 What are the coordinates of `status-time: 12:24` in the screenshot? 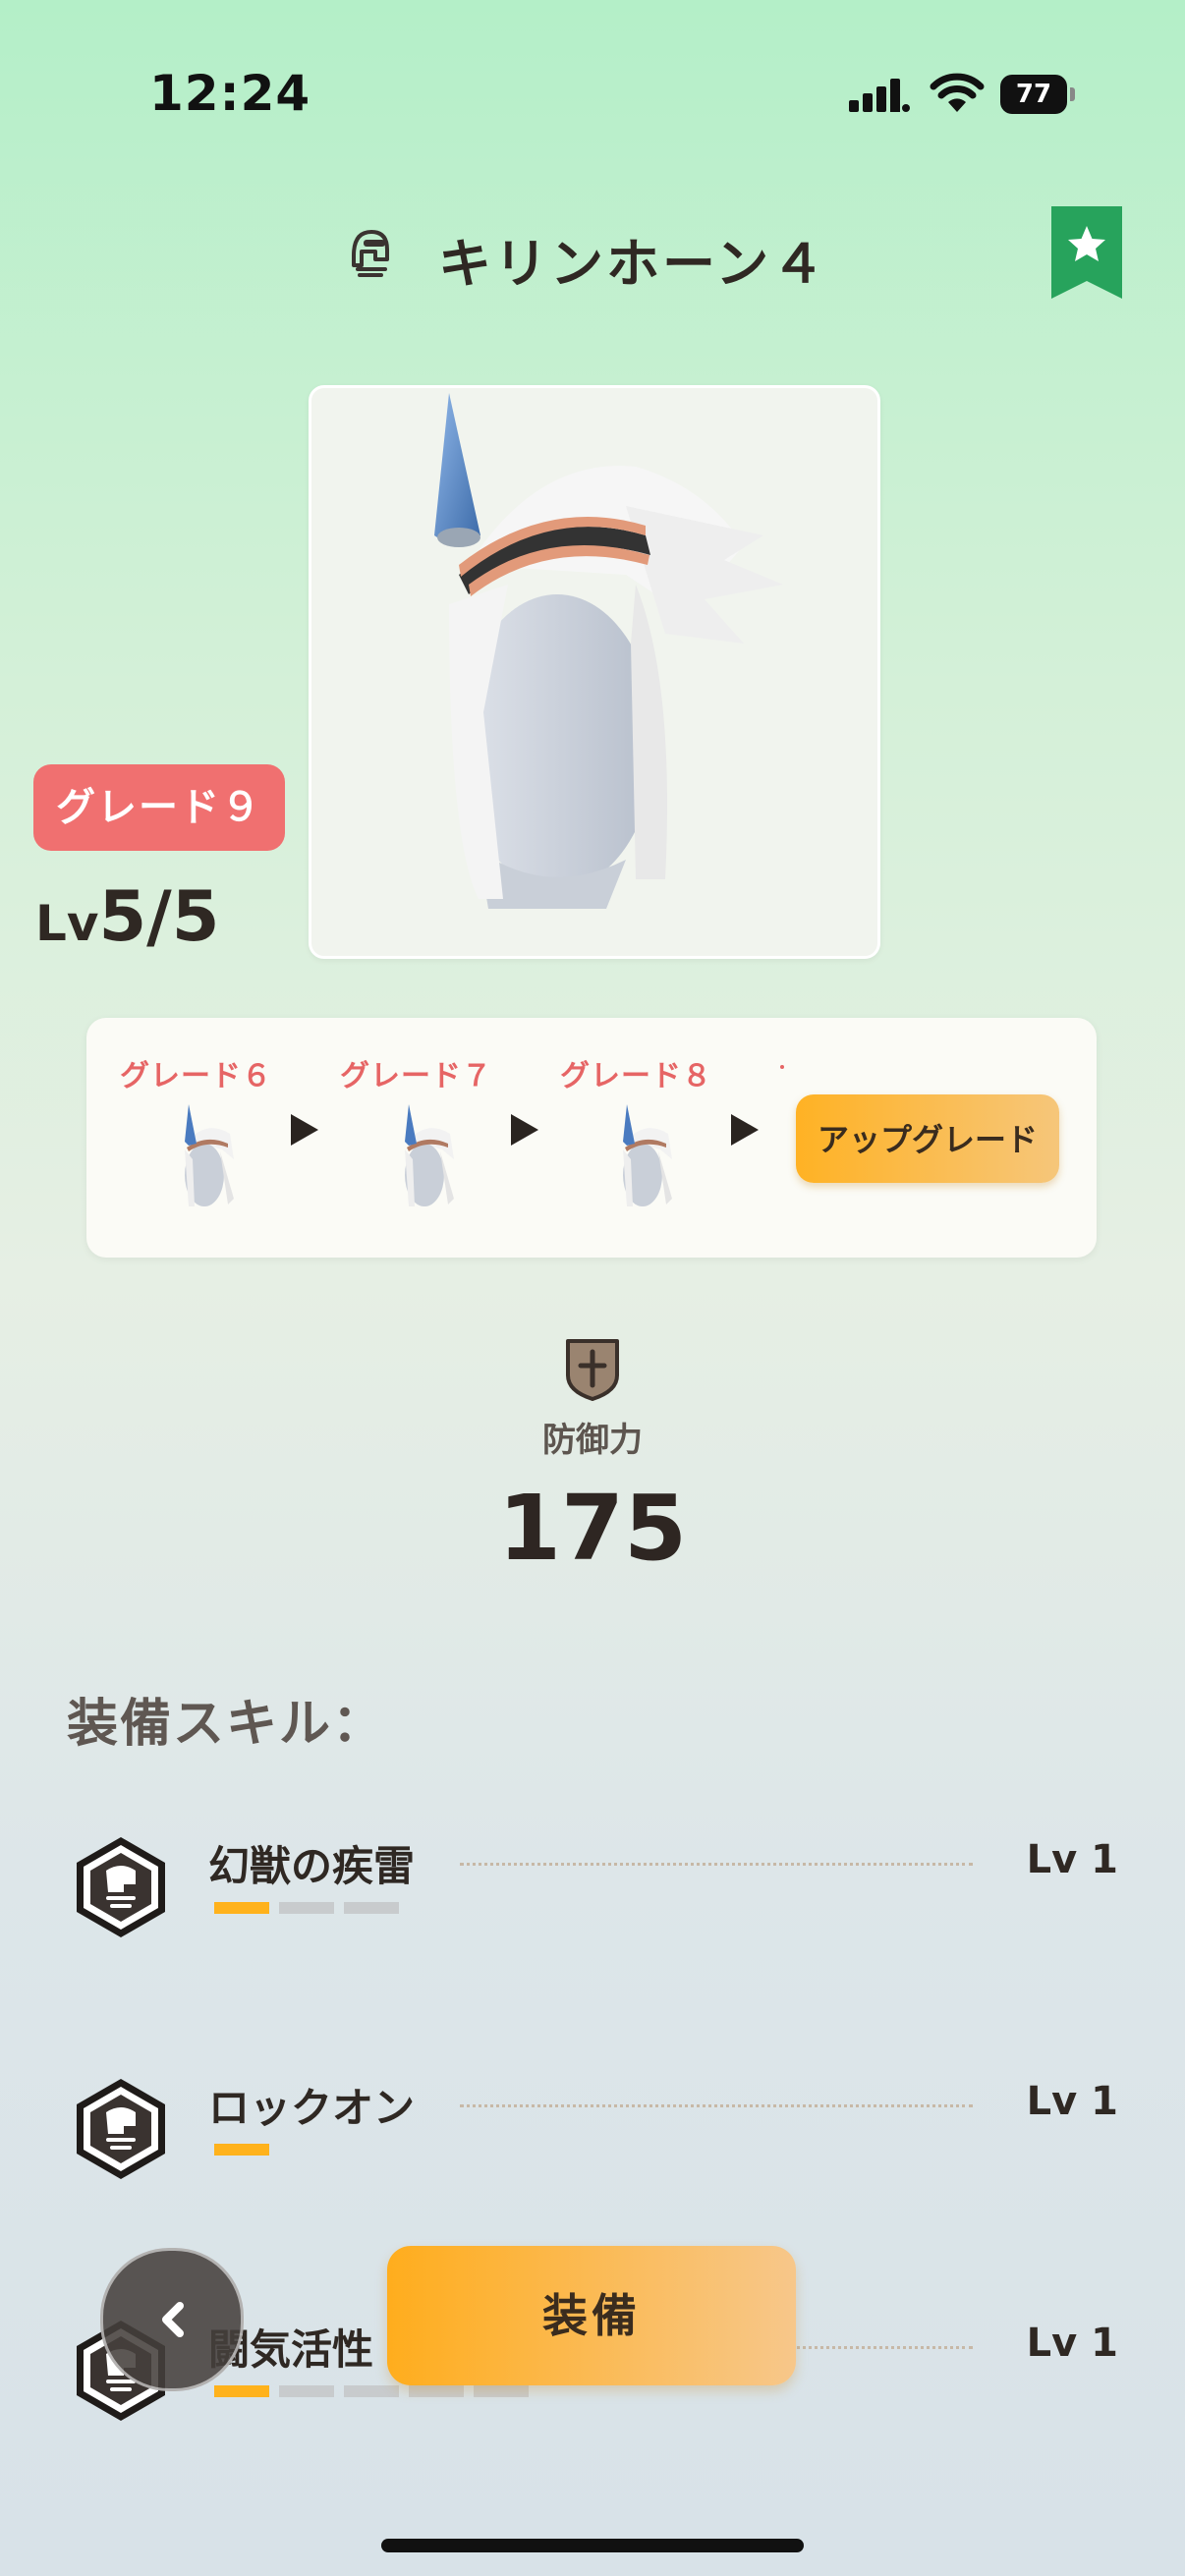 It's located at (230, 93).